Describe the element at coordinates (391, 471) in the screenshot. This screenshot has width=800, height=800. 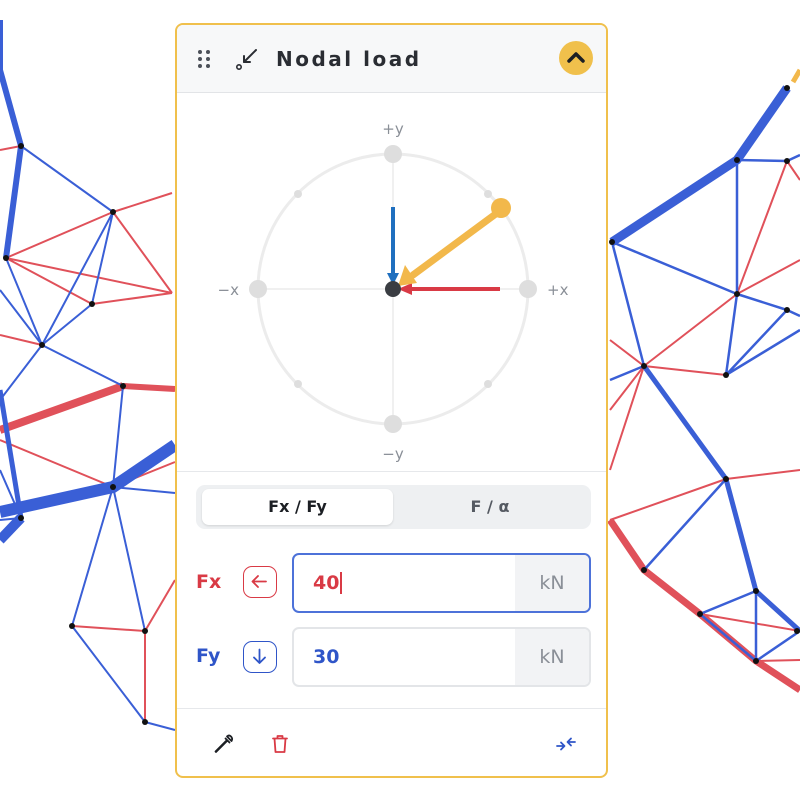
I see `section-divider` at that location.